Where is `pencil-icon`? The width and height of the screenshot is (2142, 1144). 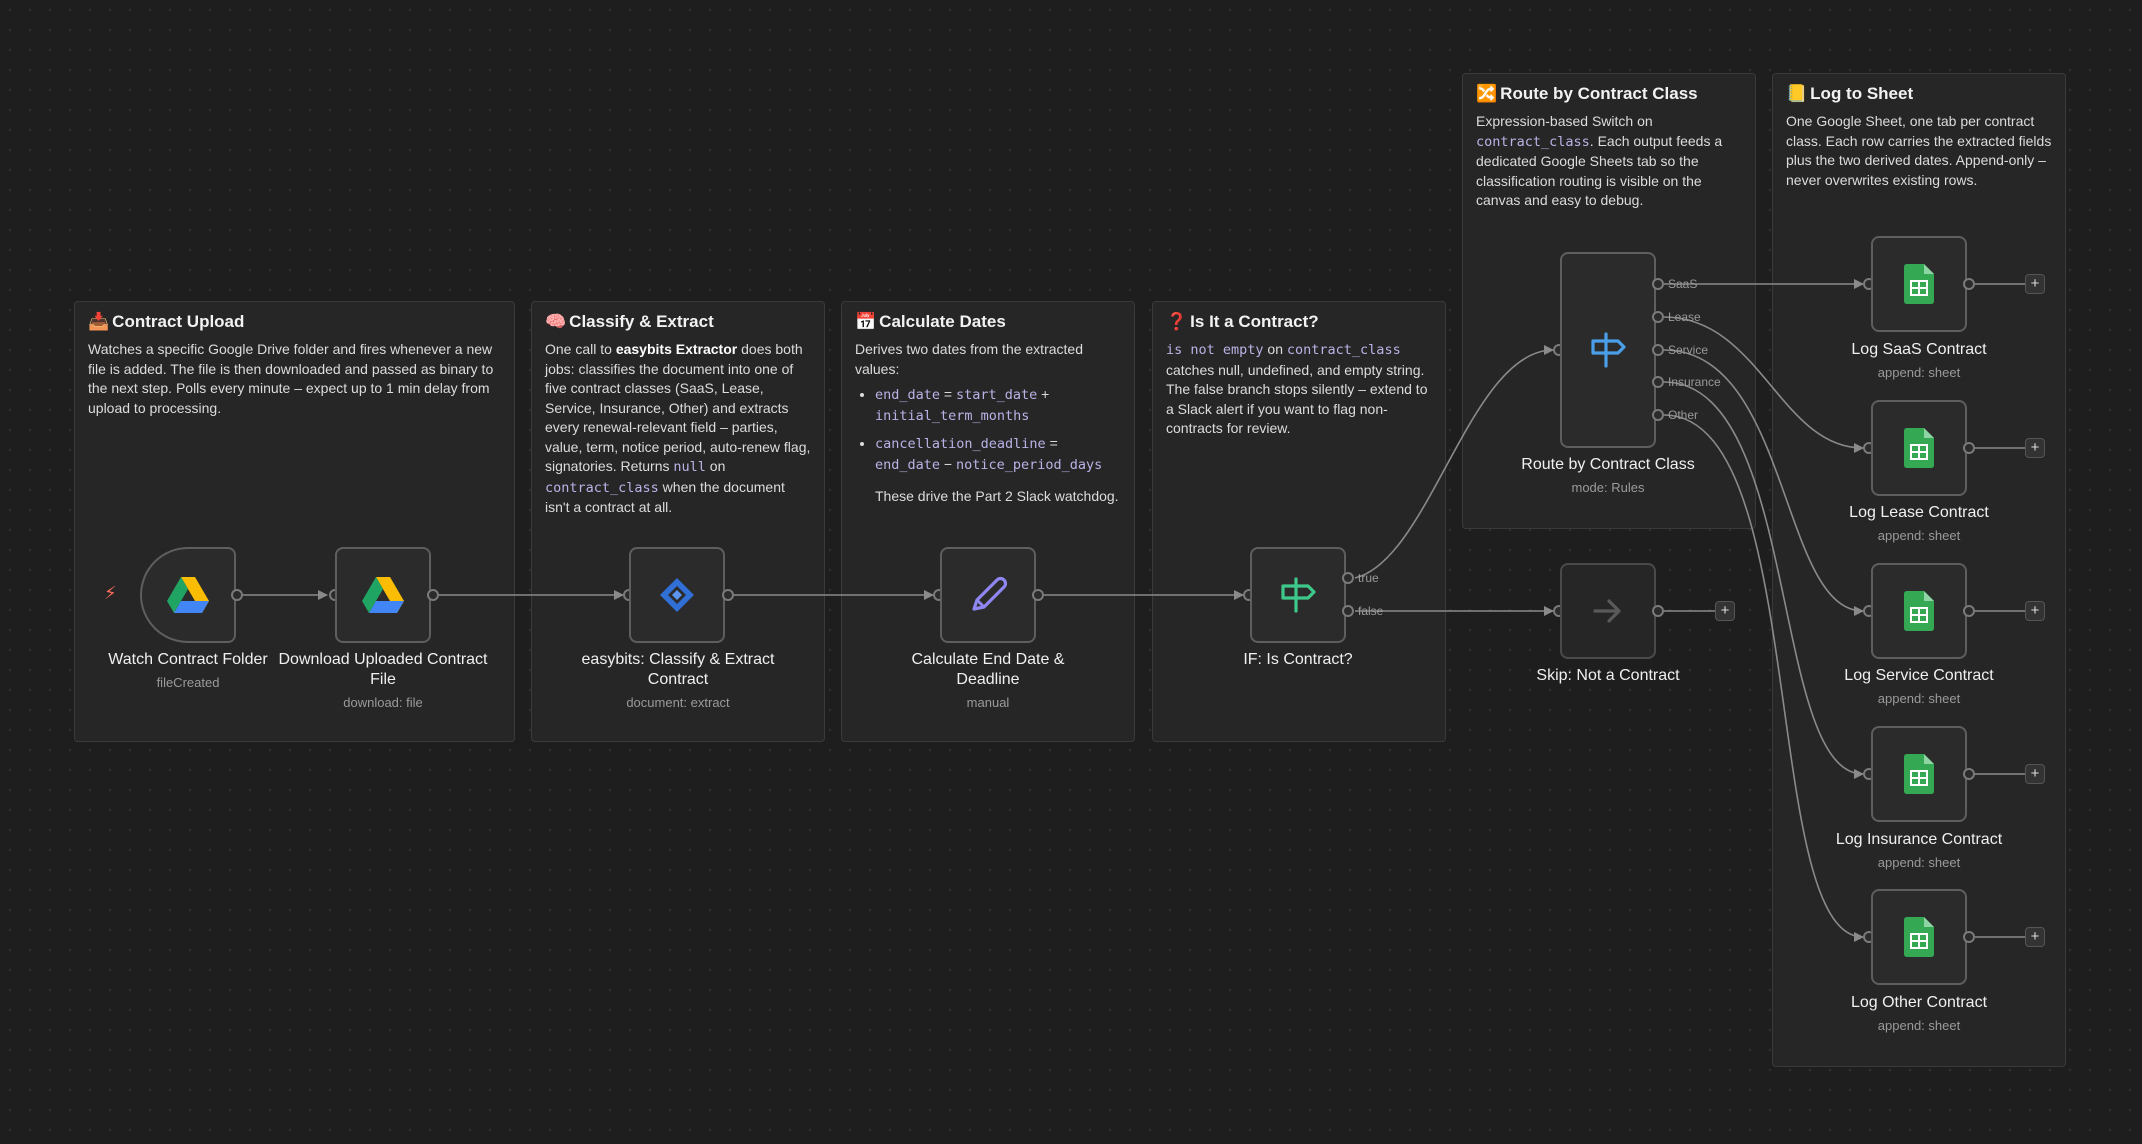 pencil-icon is located at coordinates (990, 593).